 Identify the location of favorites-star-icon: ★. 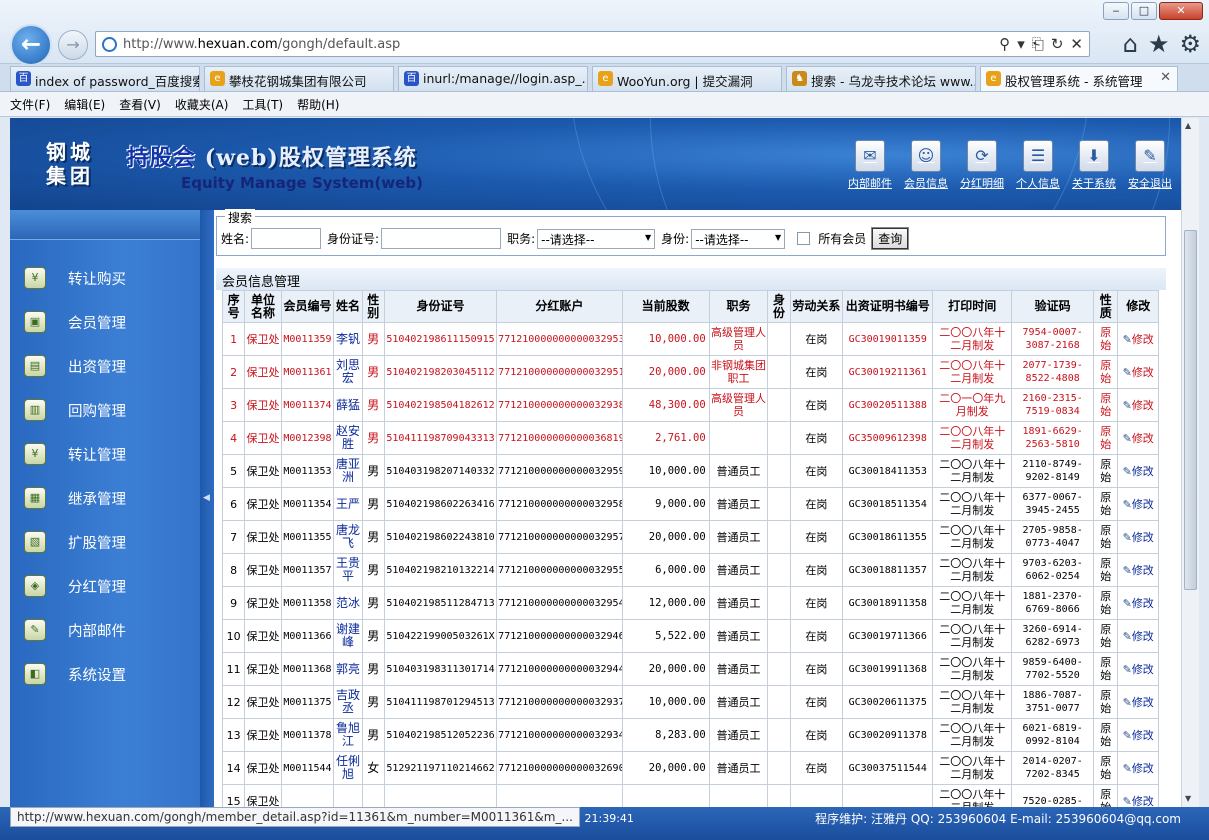
(1159, 44).